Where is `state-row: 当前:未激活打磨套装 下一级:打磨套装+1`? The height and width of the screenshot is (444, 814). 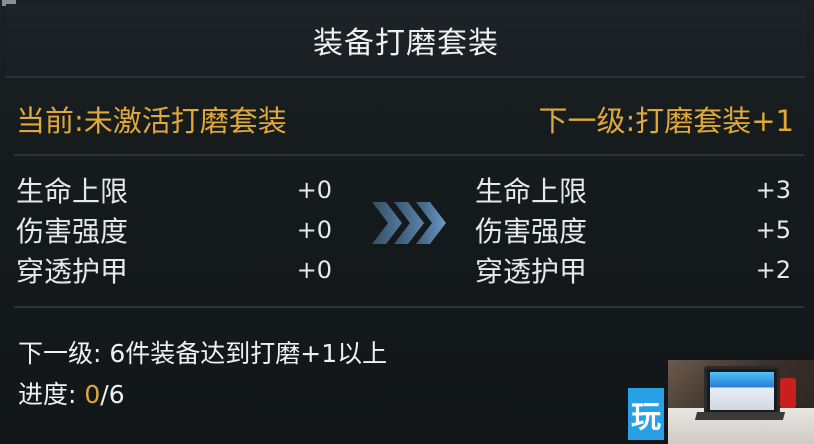 state-row: 当前:未激活打磨套装 下一级:打磨套装+1 is located at coordinates (407, 123).